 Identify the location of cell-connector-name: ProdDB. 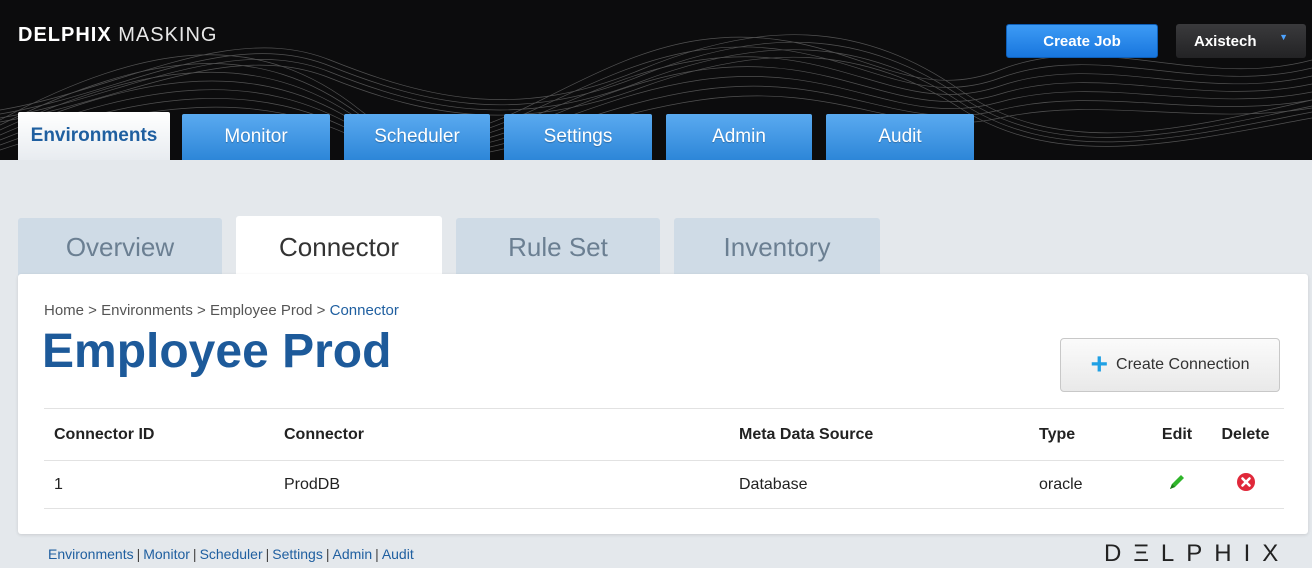
(501, 484).